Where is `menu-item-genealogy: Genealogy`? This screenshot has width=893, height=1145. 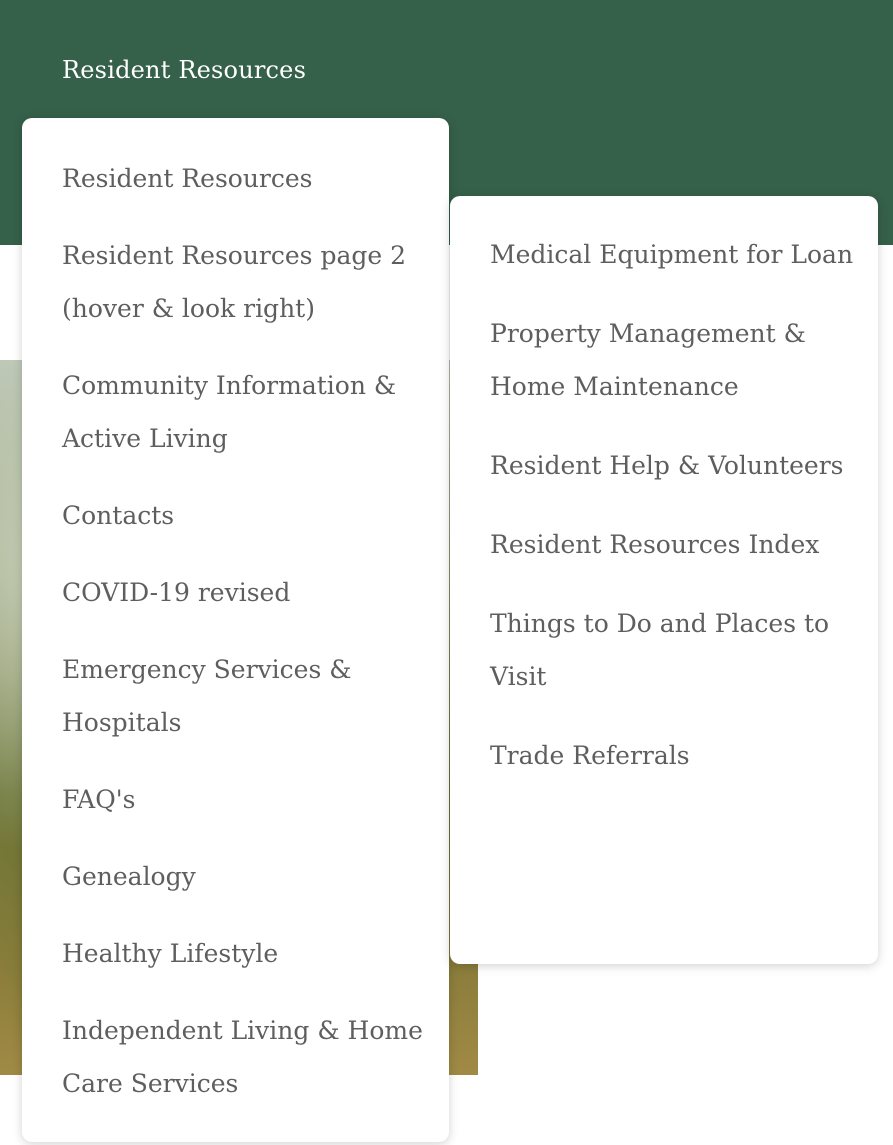 menu-item-genealogy: Genealogy is located at coordinates (244, 876).